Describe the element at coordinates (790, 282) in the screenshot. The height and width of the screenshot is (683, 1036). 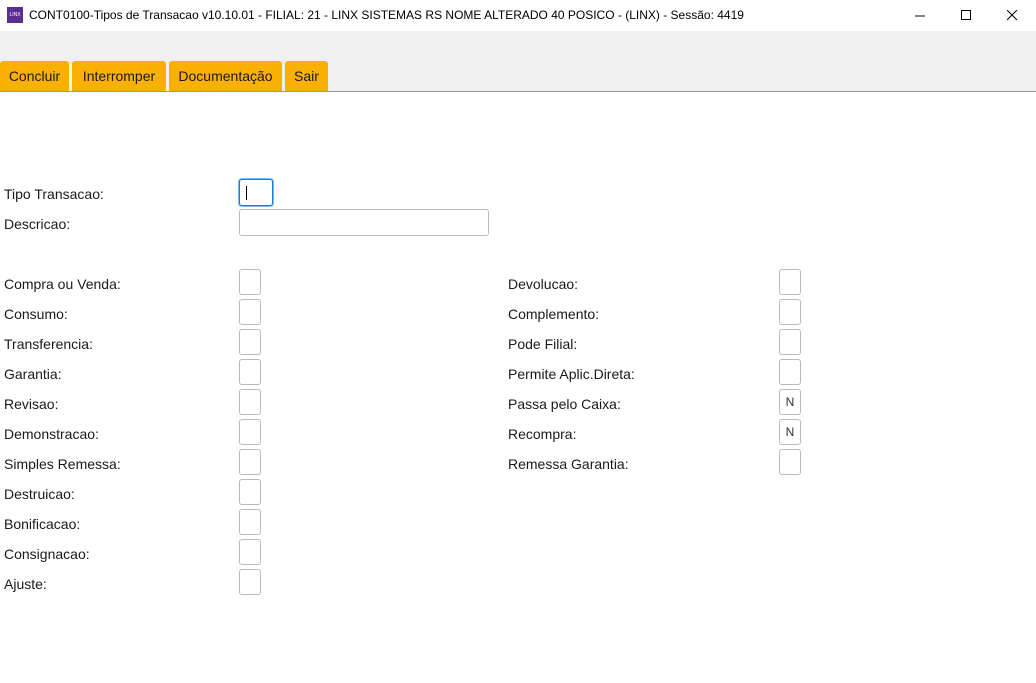
I see `devolucao-field` at that location.